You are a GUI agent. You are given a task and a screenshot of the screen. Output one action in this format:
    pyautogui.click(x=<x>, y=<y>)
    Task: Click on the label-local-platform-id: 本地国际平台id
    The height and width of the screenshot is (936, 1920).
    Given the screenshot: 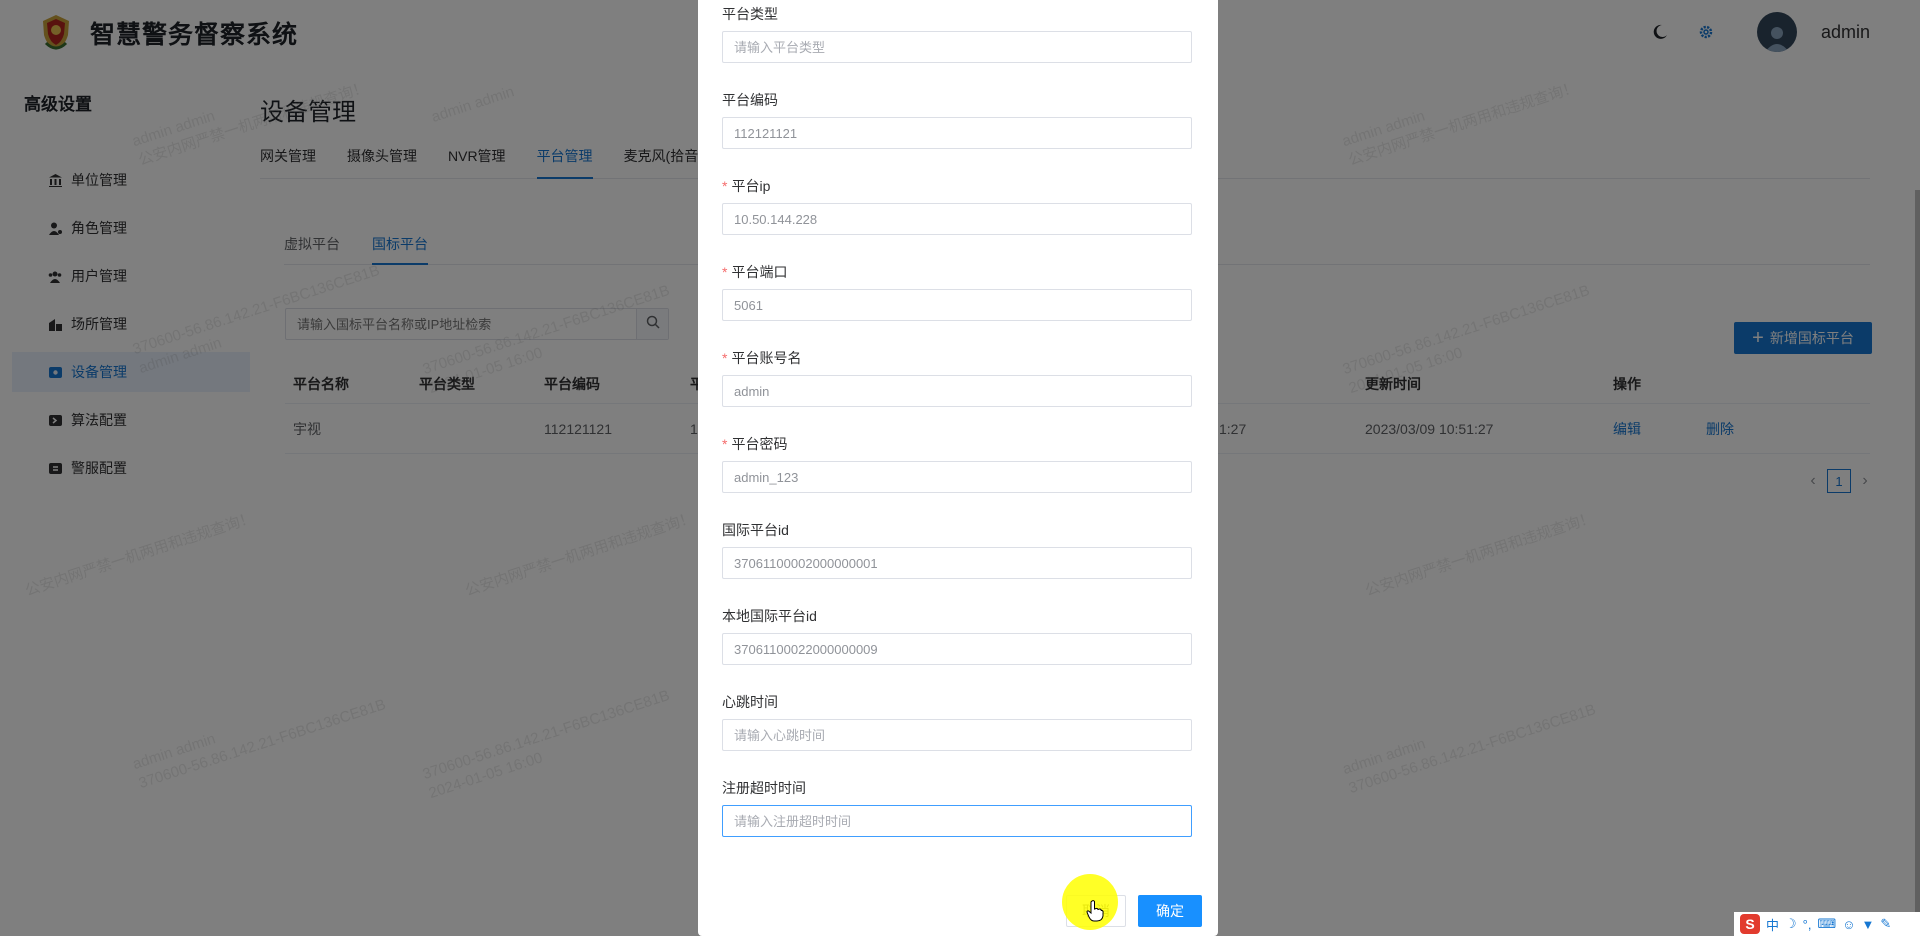 What is the action you would take?
    pyautogui.click(x=769, y=616)
    